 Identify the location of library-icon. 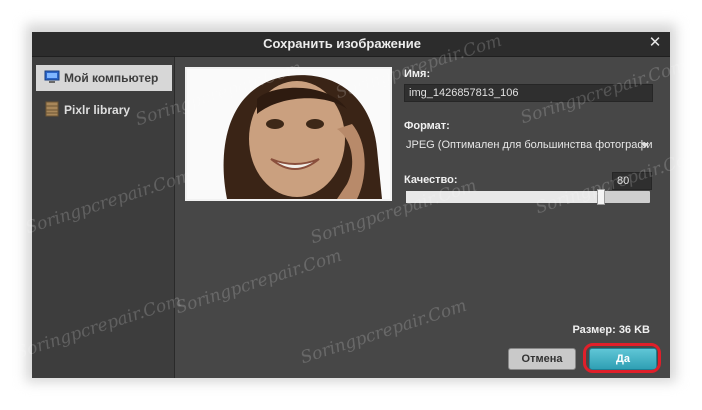
(52, 109).